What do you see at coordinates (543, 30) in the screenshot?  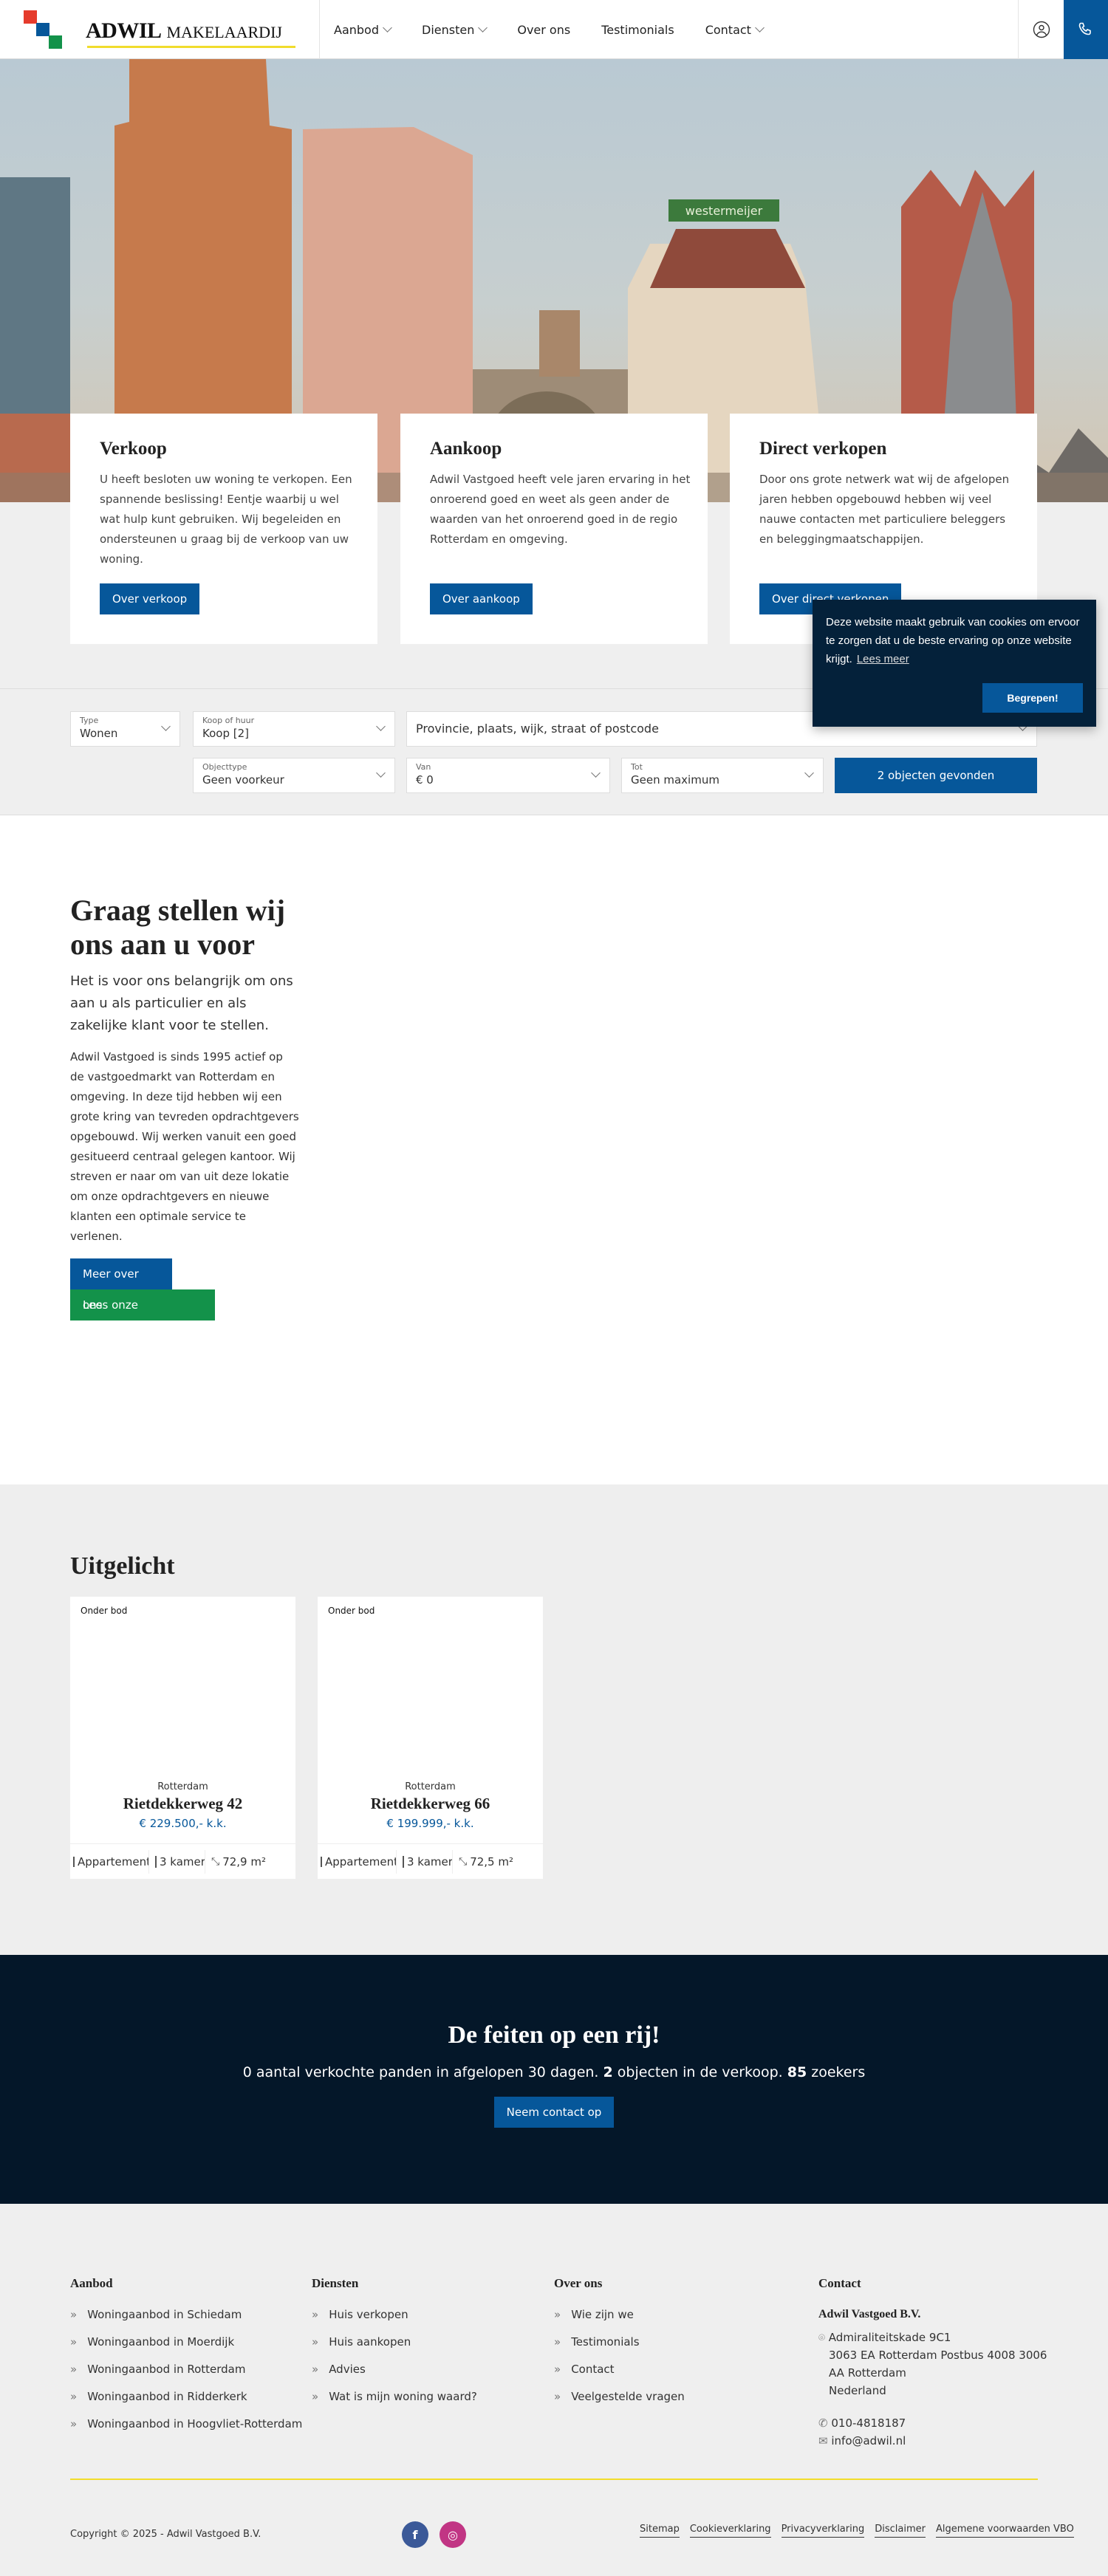 I see `nav-over-ons: Over ons` at bounding box center [543, 30].